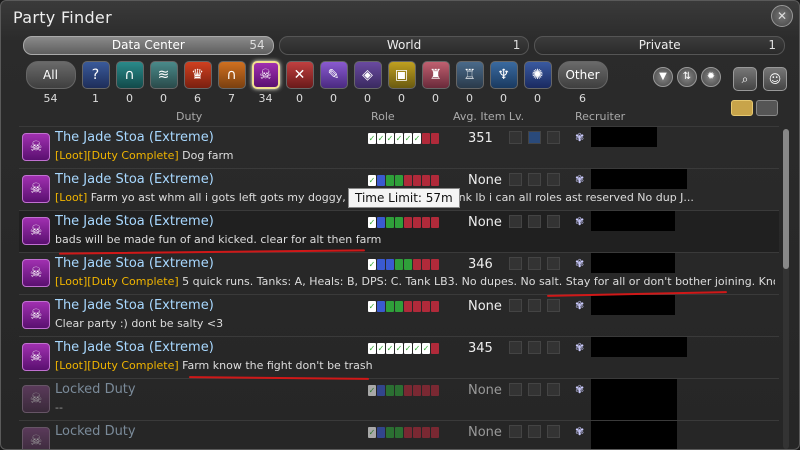  I want to click on category-dungeons: ∩ 0, so click(129, 83).